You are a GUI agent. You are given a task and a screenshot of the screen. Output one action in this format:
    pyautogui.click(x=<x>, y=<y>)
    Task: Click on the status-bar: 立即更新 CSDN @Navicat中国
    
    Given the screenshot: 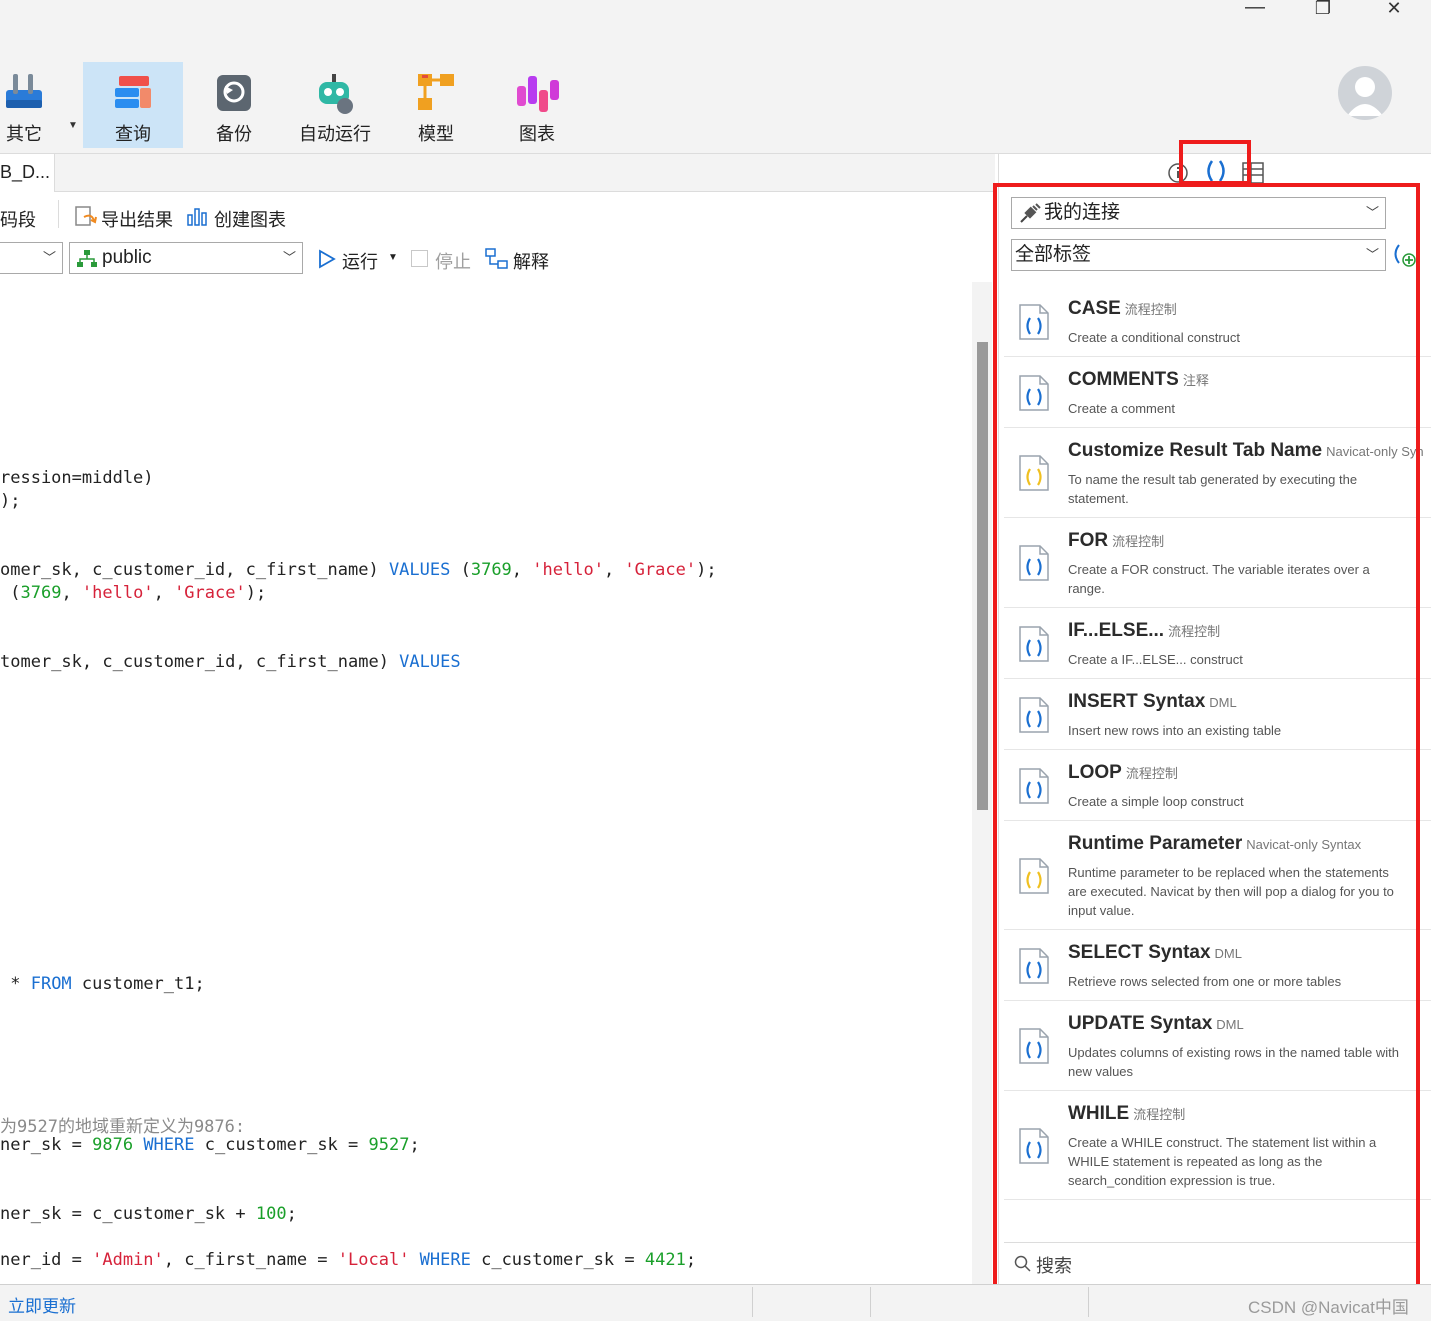 What is the action you would take?
    pyautogui.click(x=715, y=1302)
    